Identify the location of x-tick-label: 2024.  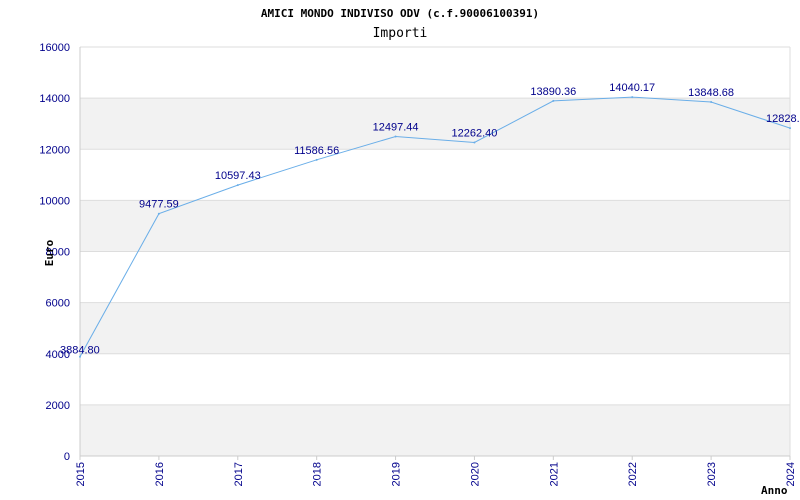
(791, 474).